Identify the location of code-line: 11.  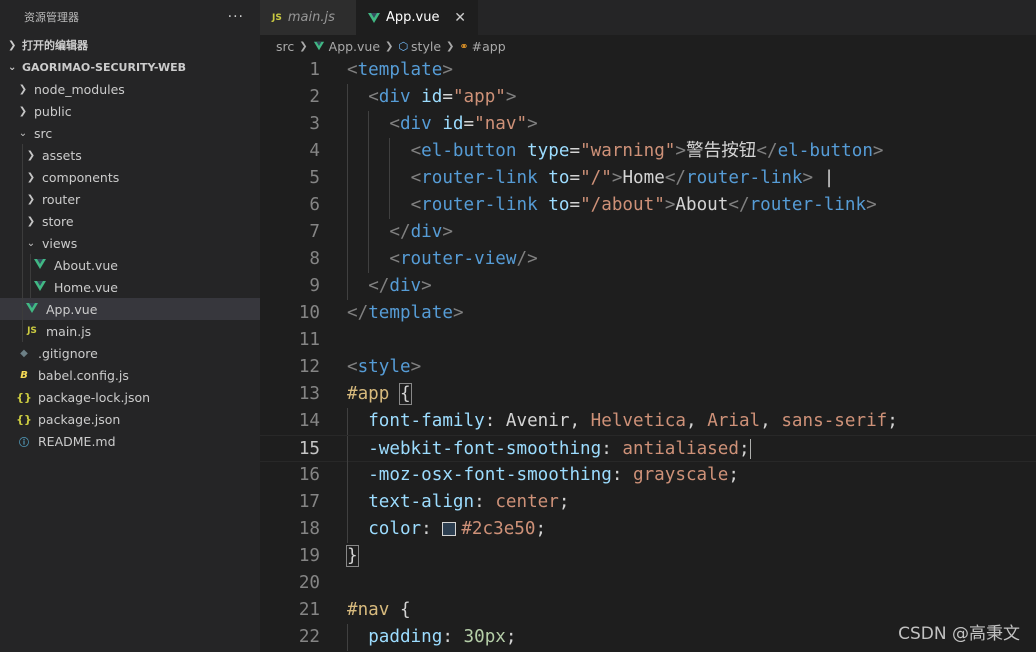
(648, 340).